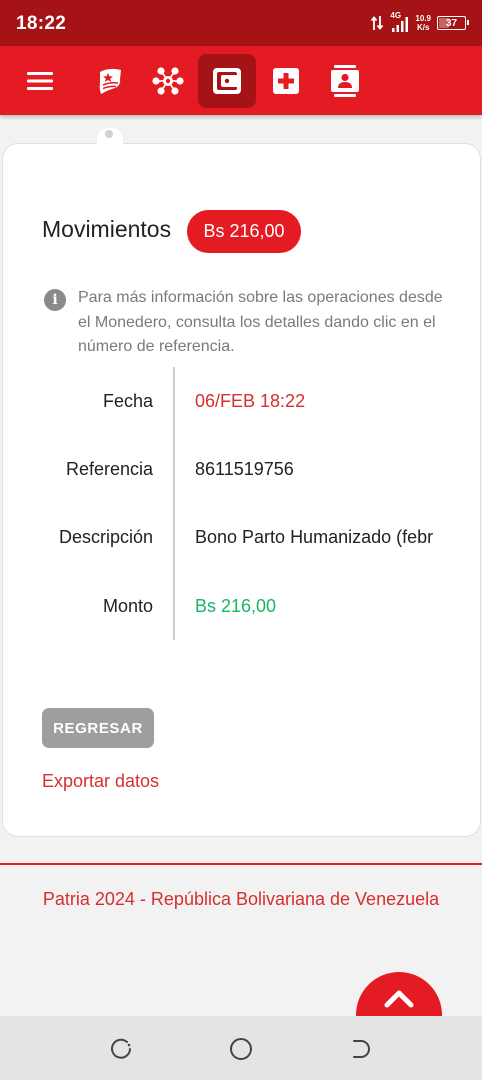 The width and height of the screenshot is (482, 1080). Describe the element at coordinates (423, 18) in the screenshot. I see `speed-value: 10.9` at that location.